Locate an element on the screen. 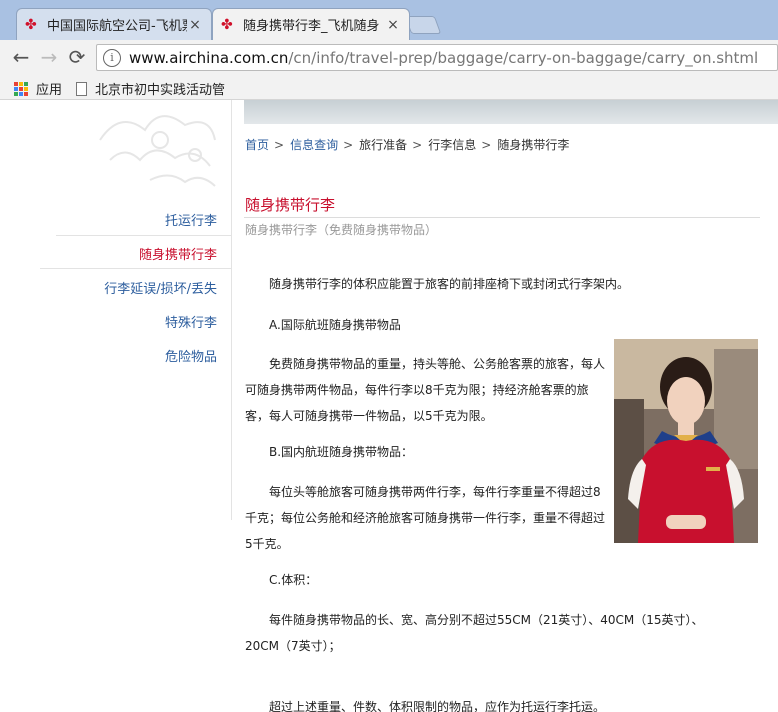 This screenshot has height=712, width=778. bookmark-apps: 应用 is located at coordinates (38, 88).